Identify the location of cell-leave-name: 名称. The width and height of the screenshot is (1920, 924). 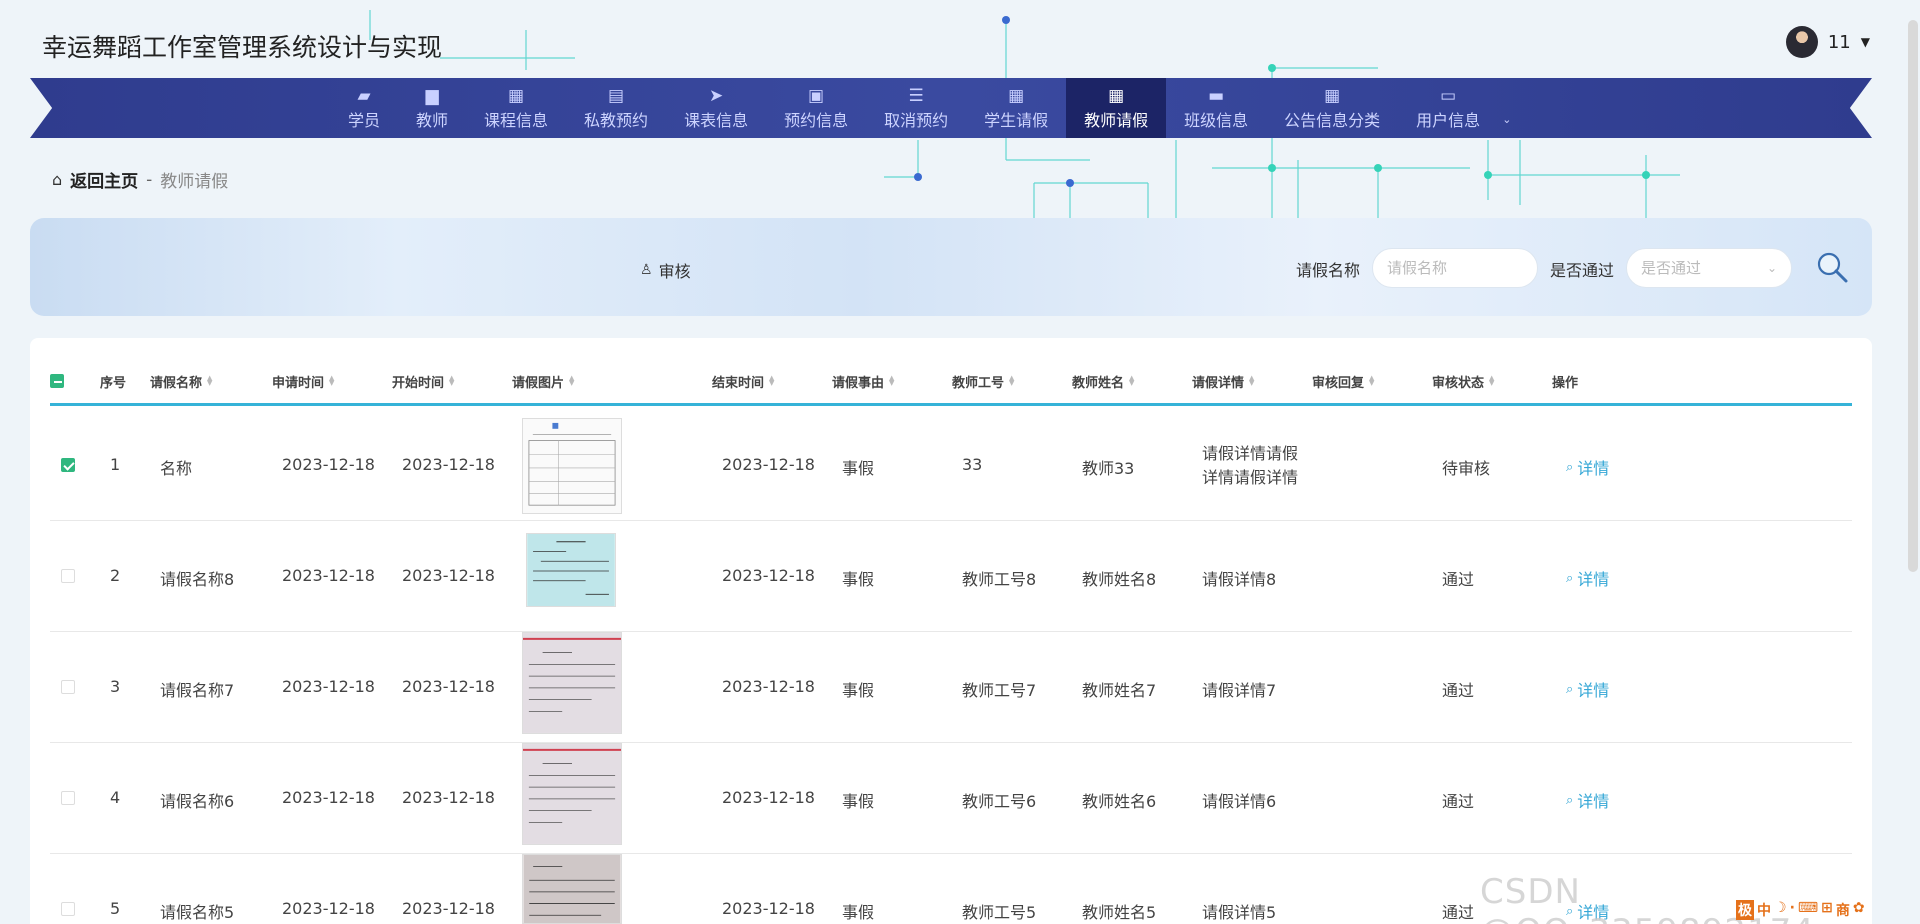
(176, 468).